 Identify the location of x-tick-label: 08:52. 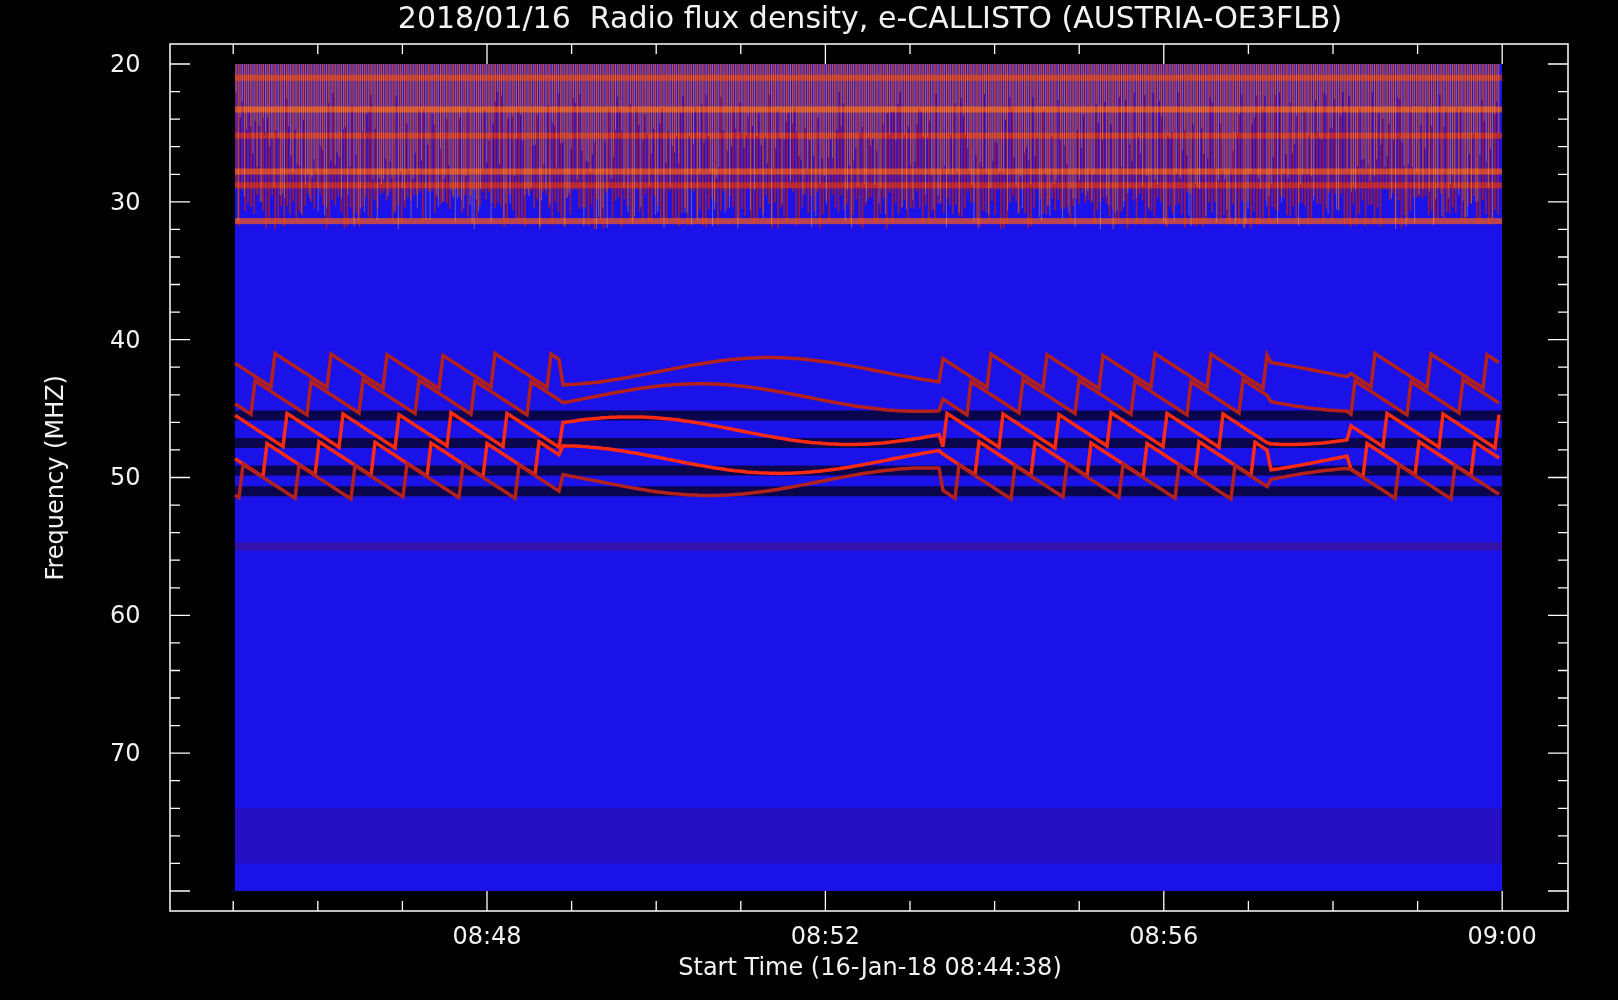
(825, 936).